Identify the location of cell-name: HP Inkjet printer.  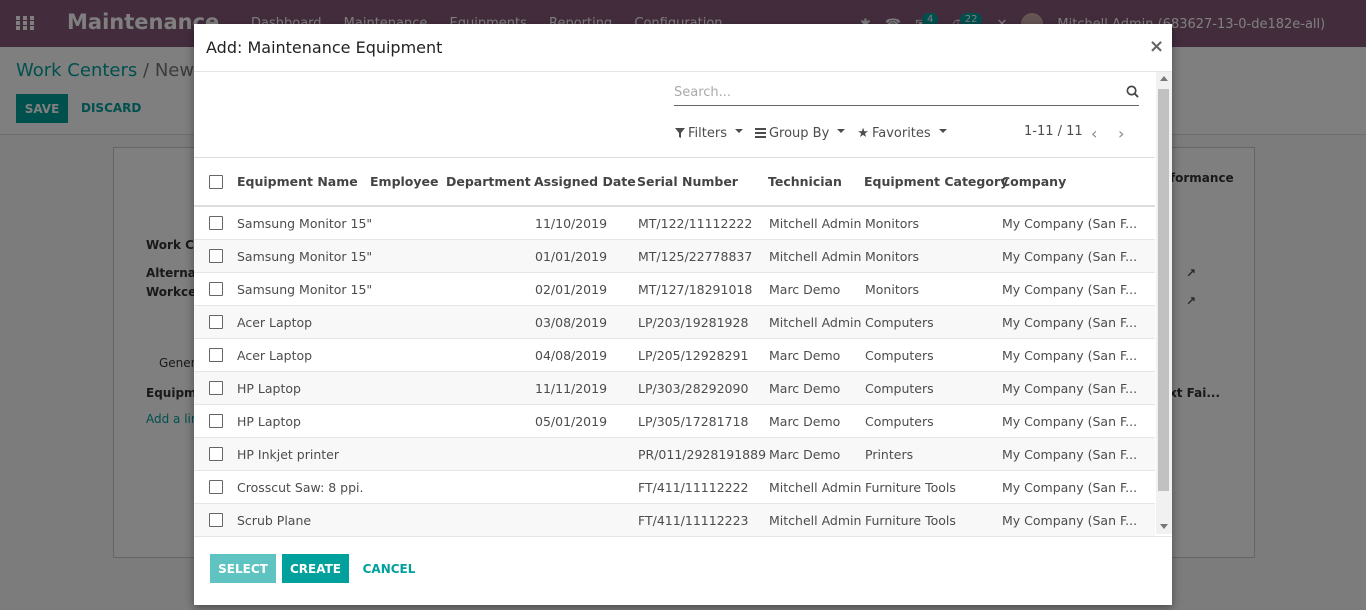
(288, 454).